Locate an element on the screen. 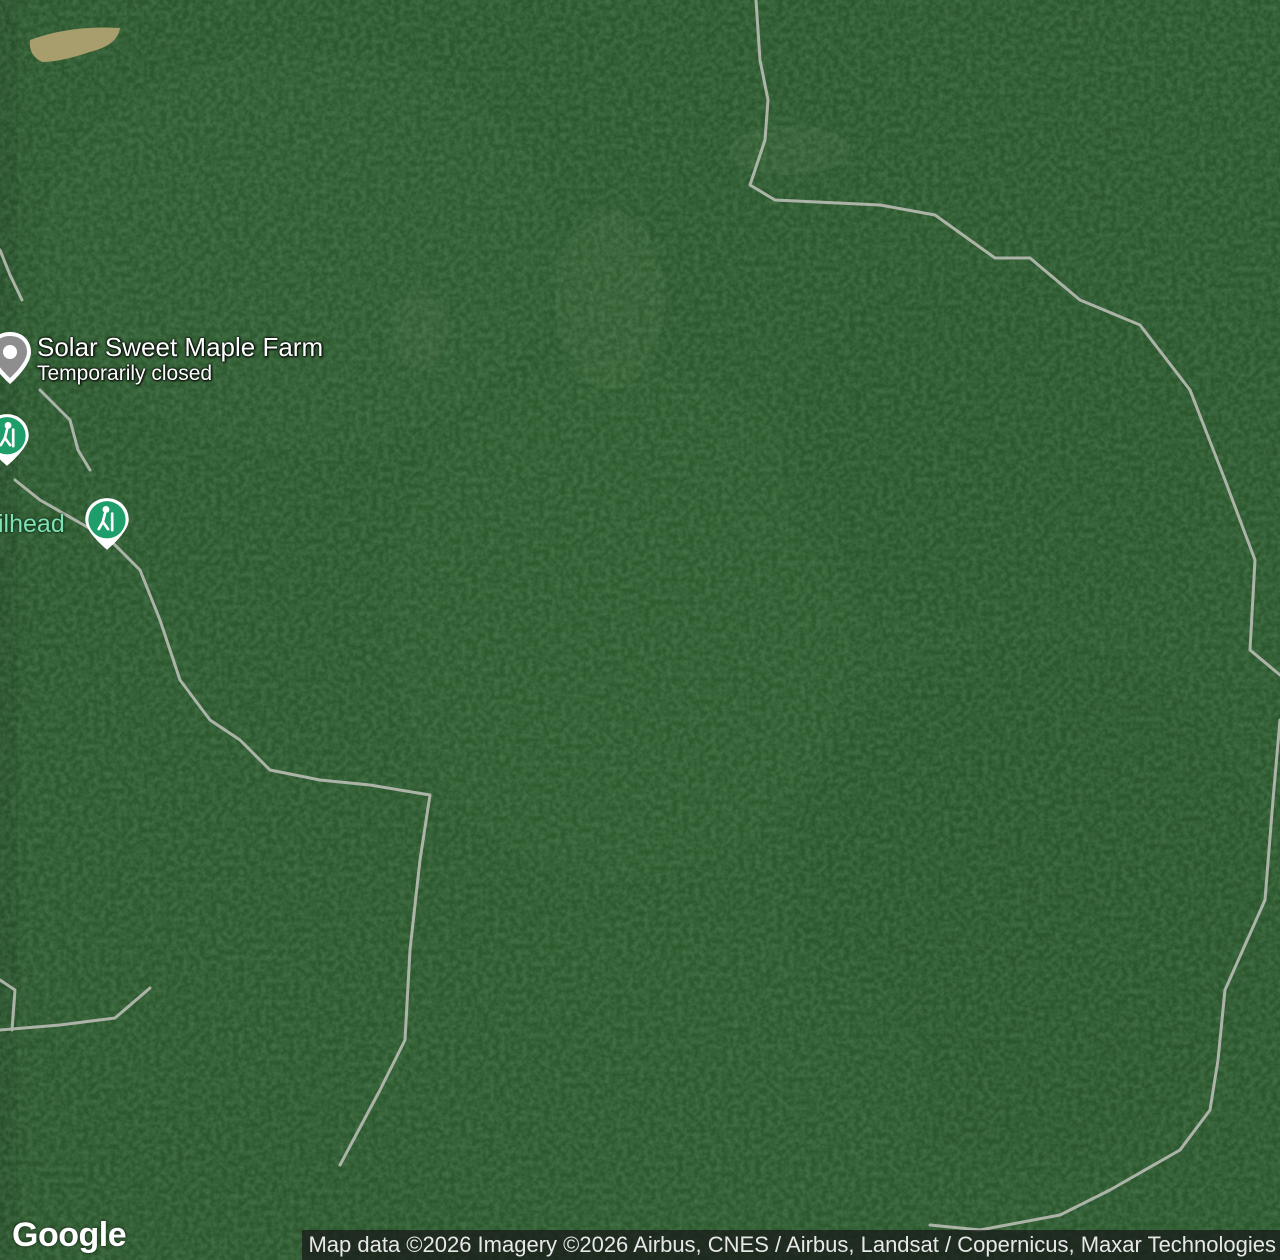  gray-place-pin-icon is located at coordinates (17, 360).